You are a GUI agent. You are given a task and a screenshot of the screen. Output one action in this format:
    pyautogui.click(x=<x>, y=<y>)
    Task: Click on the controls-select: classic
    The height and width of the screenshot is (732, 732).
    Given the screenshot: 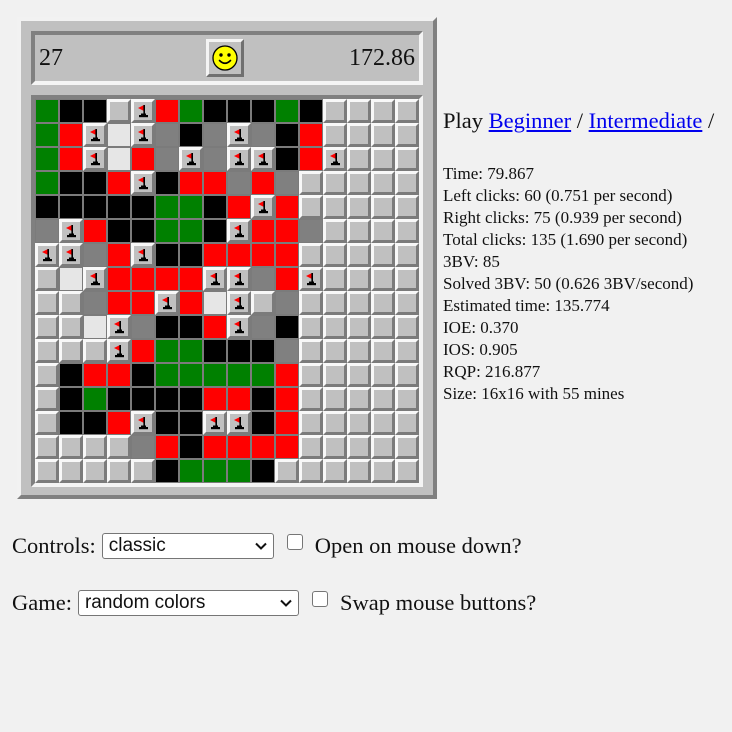 What is the action you would take?
    pyautogui.click(x=187, y=546)
    